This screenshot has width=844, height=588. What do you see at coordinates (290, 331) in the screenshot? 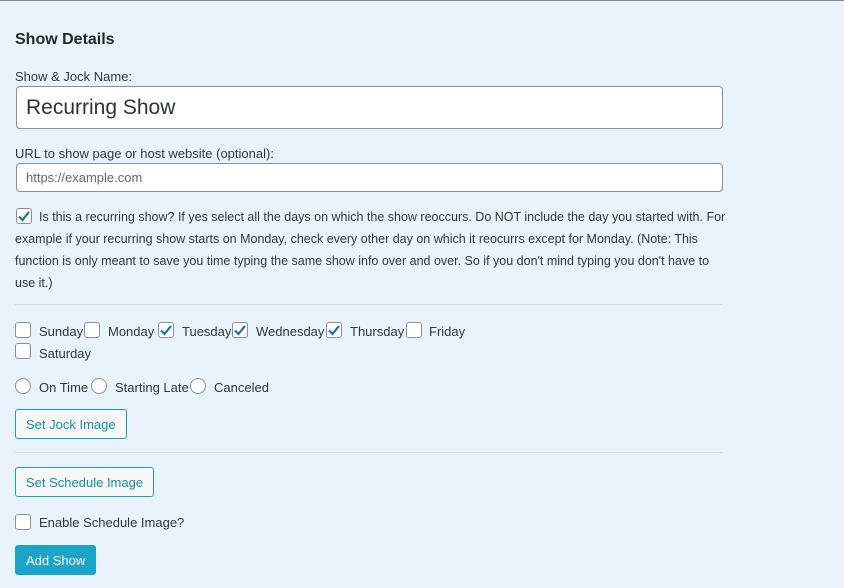
I see `day-wednesday-label: Wednesday` at bounding box center [290, 331].